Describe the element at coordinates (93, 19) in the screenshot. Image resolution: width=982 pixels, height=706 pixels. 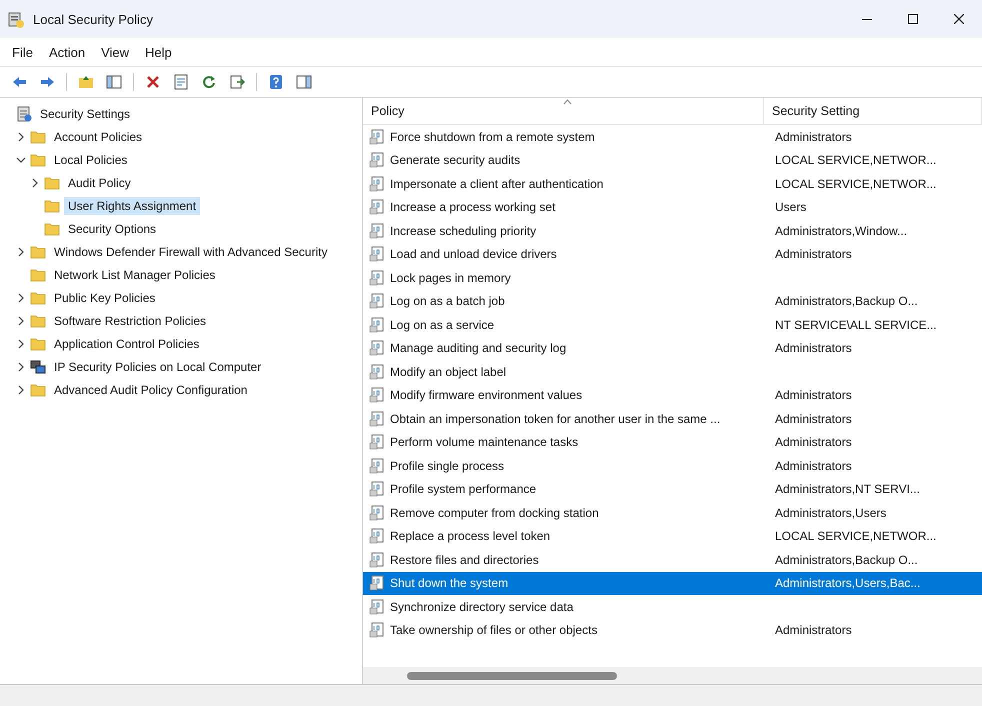
I see `window-title: Local Security Policy` at that location.